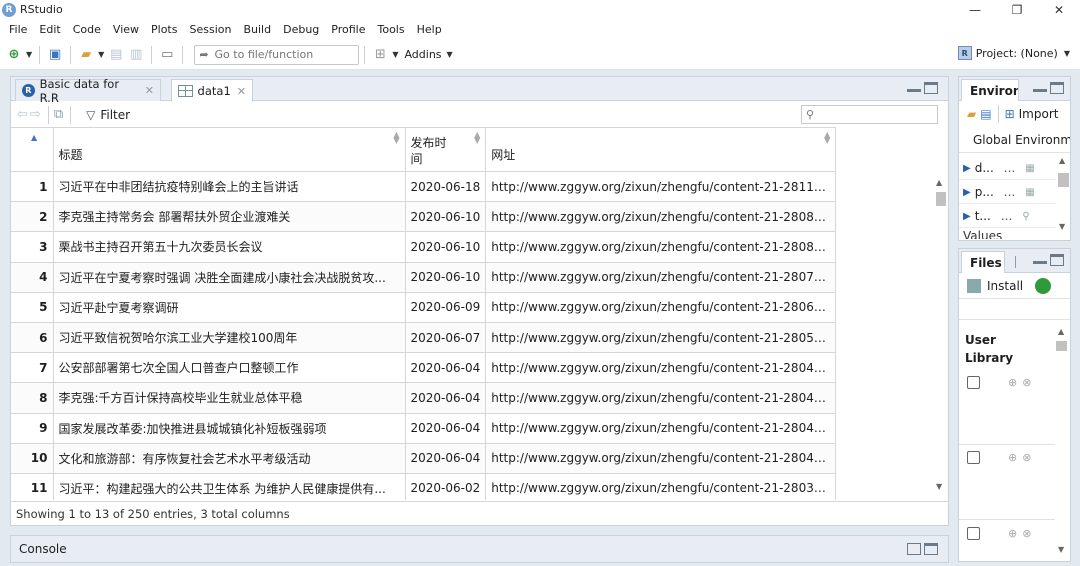 The image size is (1080, 566). Describe the element at coordinates (229, 338) in the screenshot. I see `cell-title: 习近平致信祝贺哈尔滨工业大学建校100周年` at that location.